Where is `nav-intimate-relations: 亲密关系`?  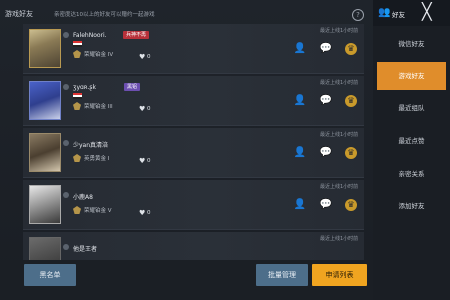
nav-intimate-relations: 亲密关系 is located at coordinates (411, 174).